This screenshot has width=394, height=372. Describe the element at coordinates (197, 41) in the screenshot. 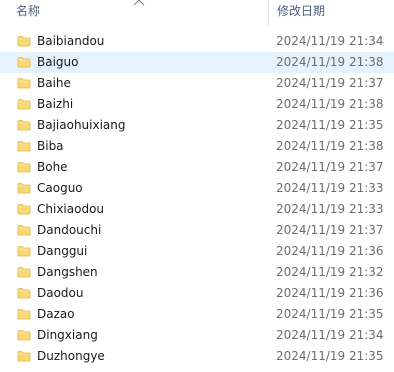

I see `file-list-row: Baibiandou 2024/11/19 21:34` at that location.